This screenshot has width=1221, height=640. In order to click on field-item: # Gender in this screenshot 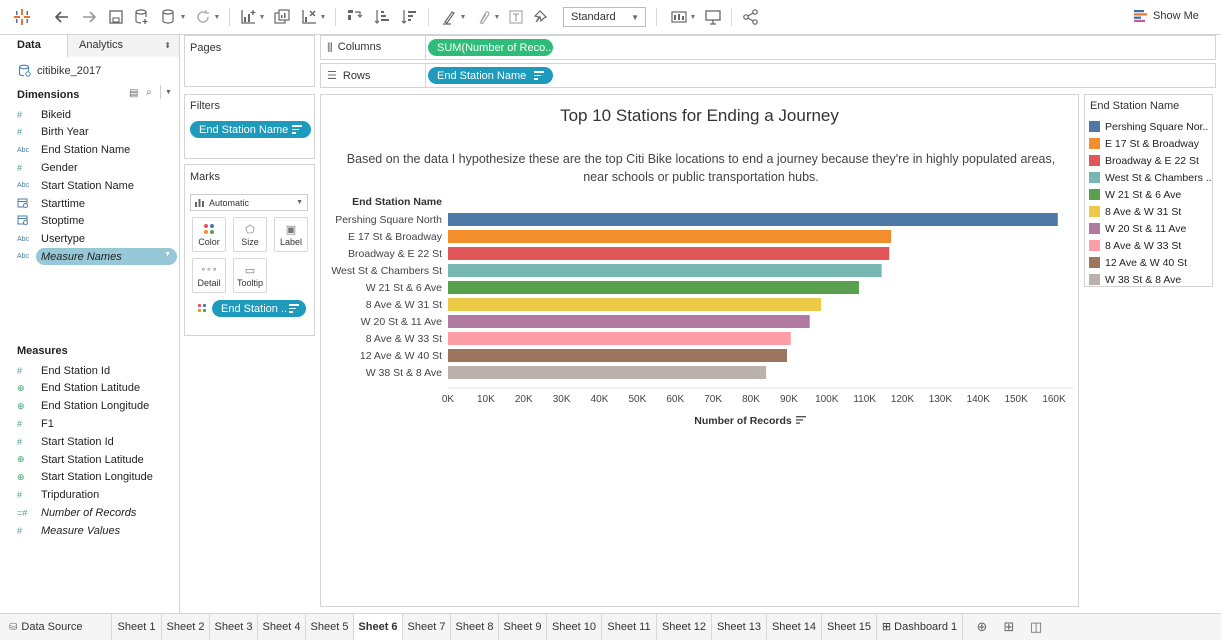, I will do `click(47, 167)`.